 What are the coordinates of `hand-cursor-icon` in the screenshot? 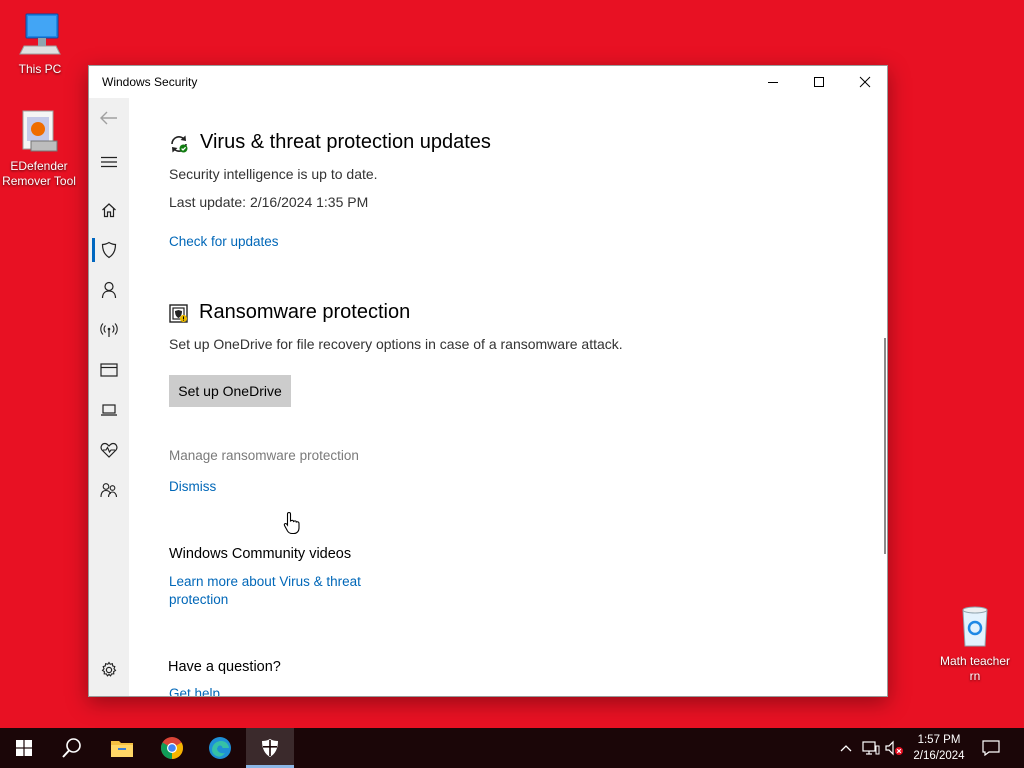 It's located at (292, 525).